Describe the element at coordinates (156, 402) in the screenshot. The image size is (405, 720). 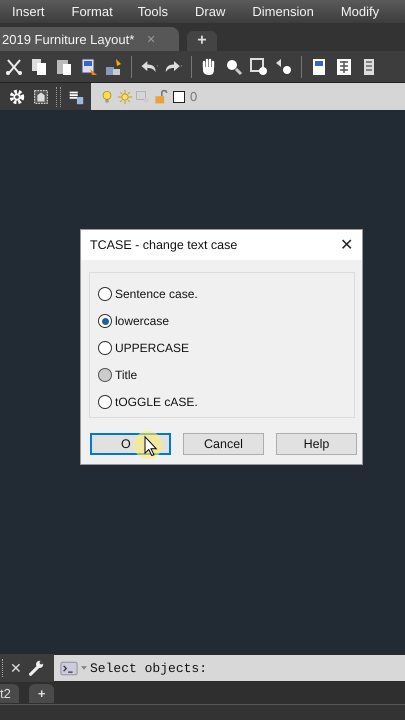
I see `option-label: tOGGLE cASE.` at that location.